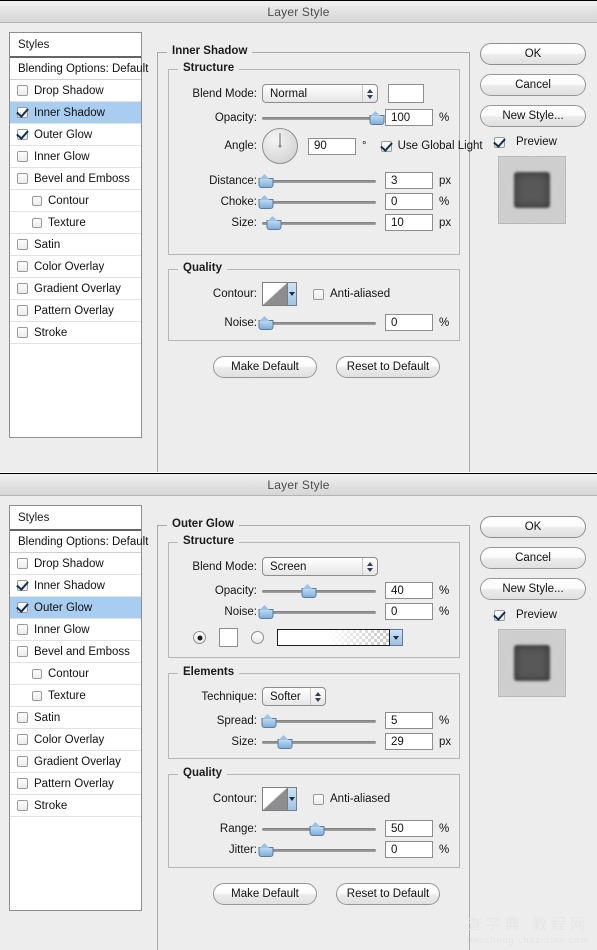 The width and height of the screenshot is (597, 950). Describe the element at coordinates (199, 637) in the screenshot. I see `glow-fill-color-radio` at that location.